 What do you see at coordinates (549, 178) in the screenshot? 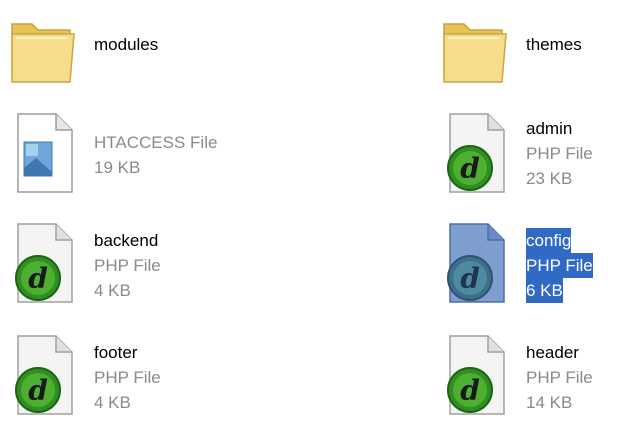
I see `file-size: 23 KB` at bounding box center [549, 178].